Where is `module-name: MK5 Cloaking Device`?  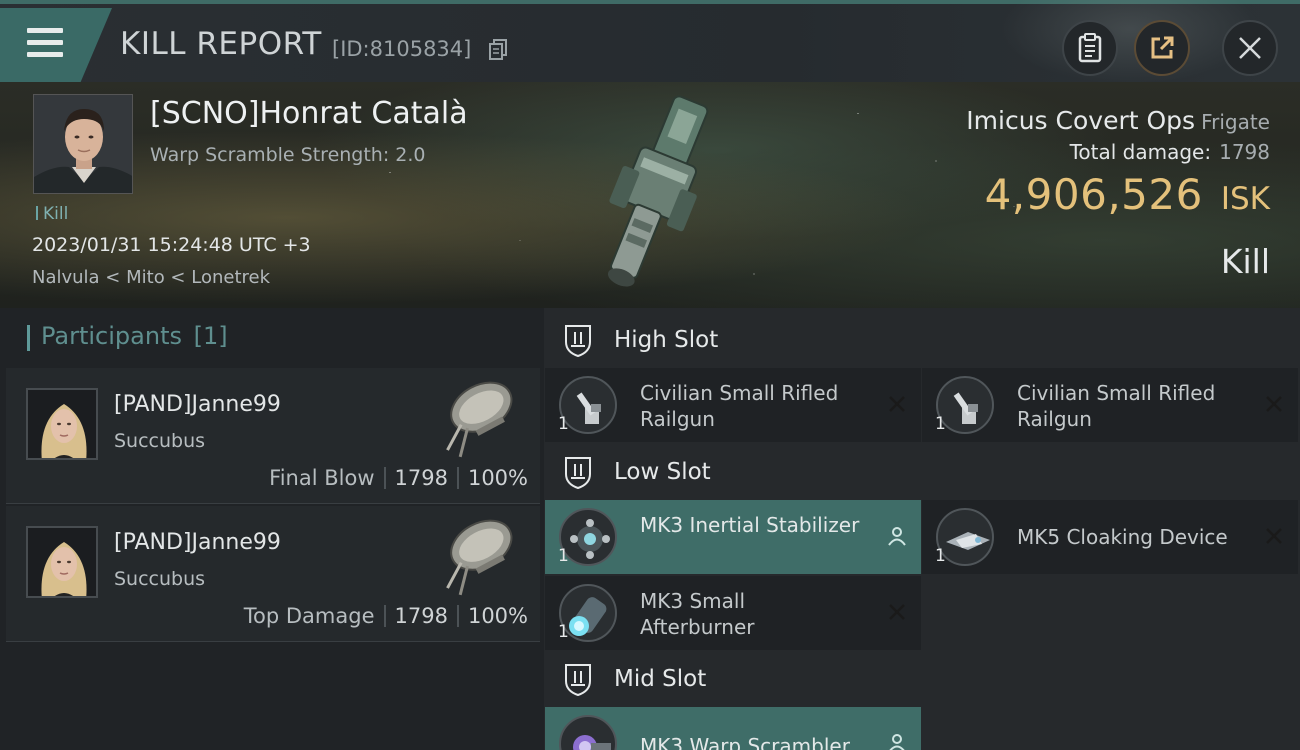 module-name: MK5 Cloaking Device is located at coordinates (1122, 537).